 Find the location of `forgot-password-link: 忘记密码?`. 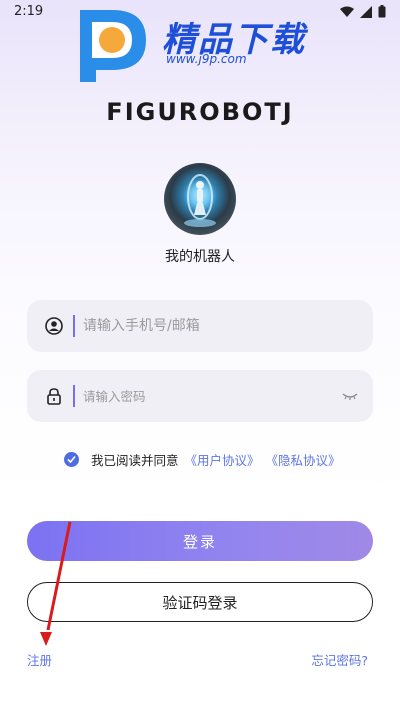

forgot-password-link: 忘记密码? is located at coordinates (339, 659).